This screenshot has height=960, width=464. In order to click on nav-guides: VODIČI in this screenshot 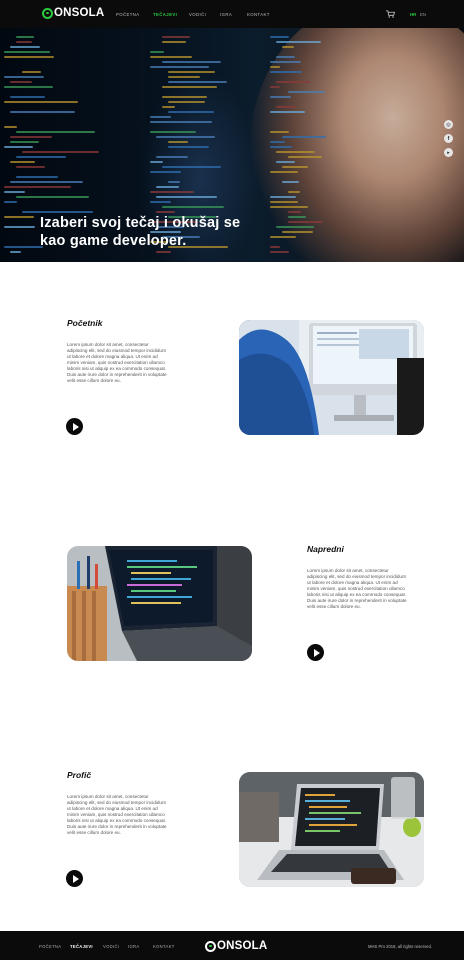, I will do `click(197, 14)`.